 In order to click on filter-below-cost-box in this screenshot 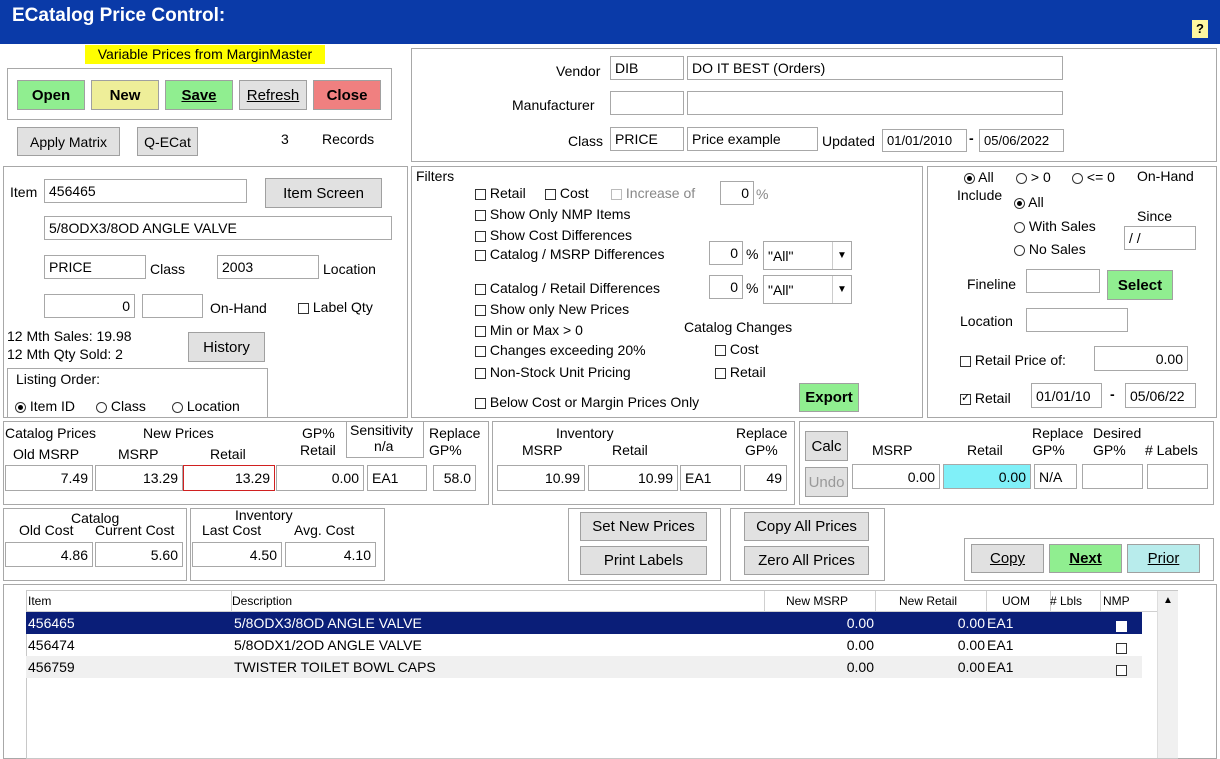, I will do `click(480, 403)`.